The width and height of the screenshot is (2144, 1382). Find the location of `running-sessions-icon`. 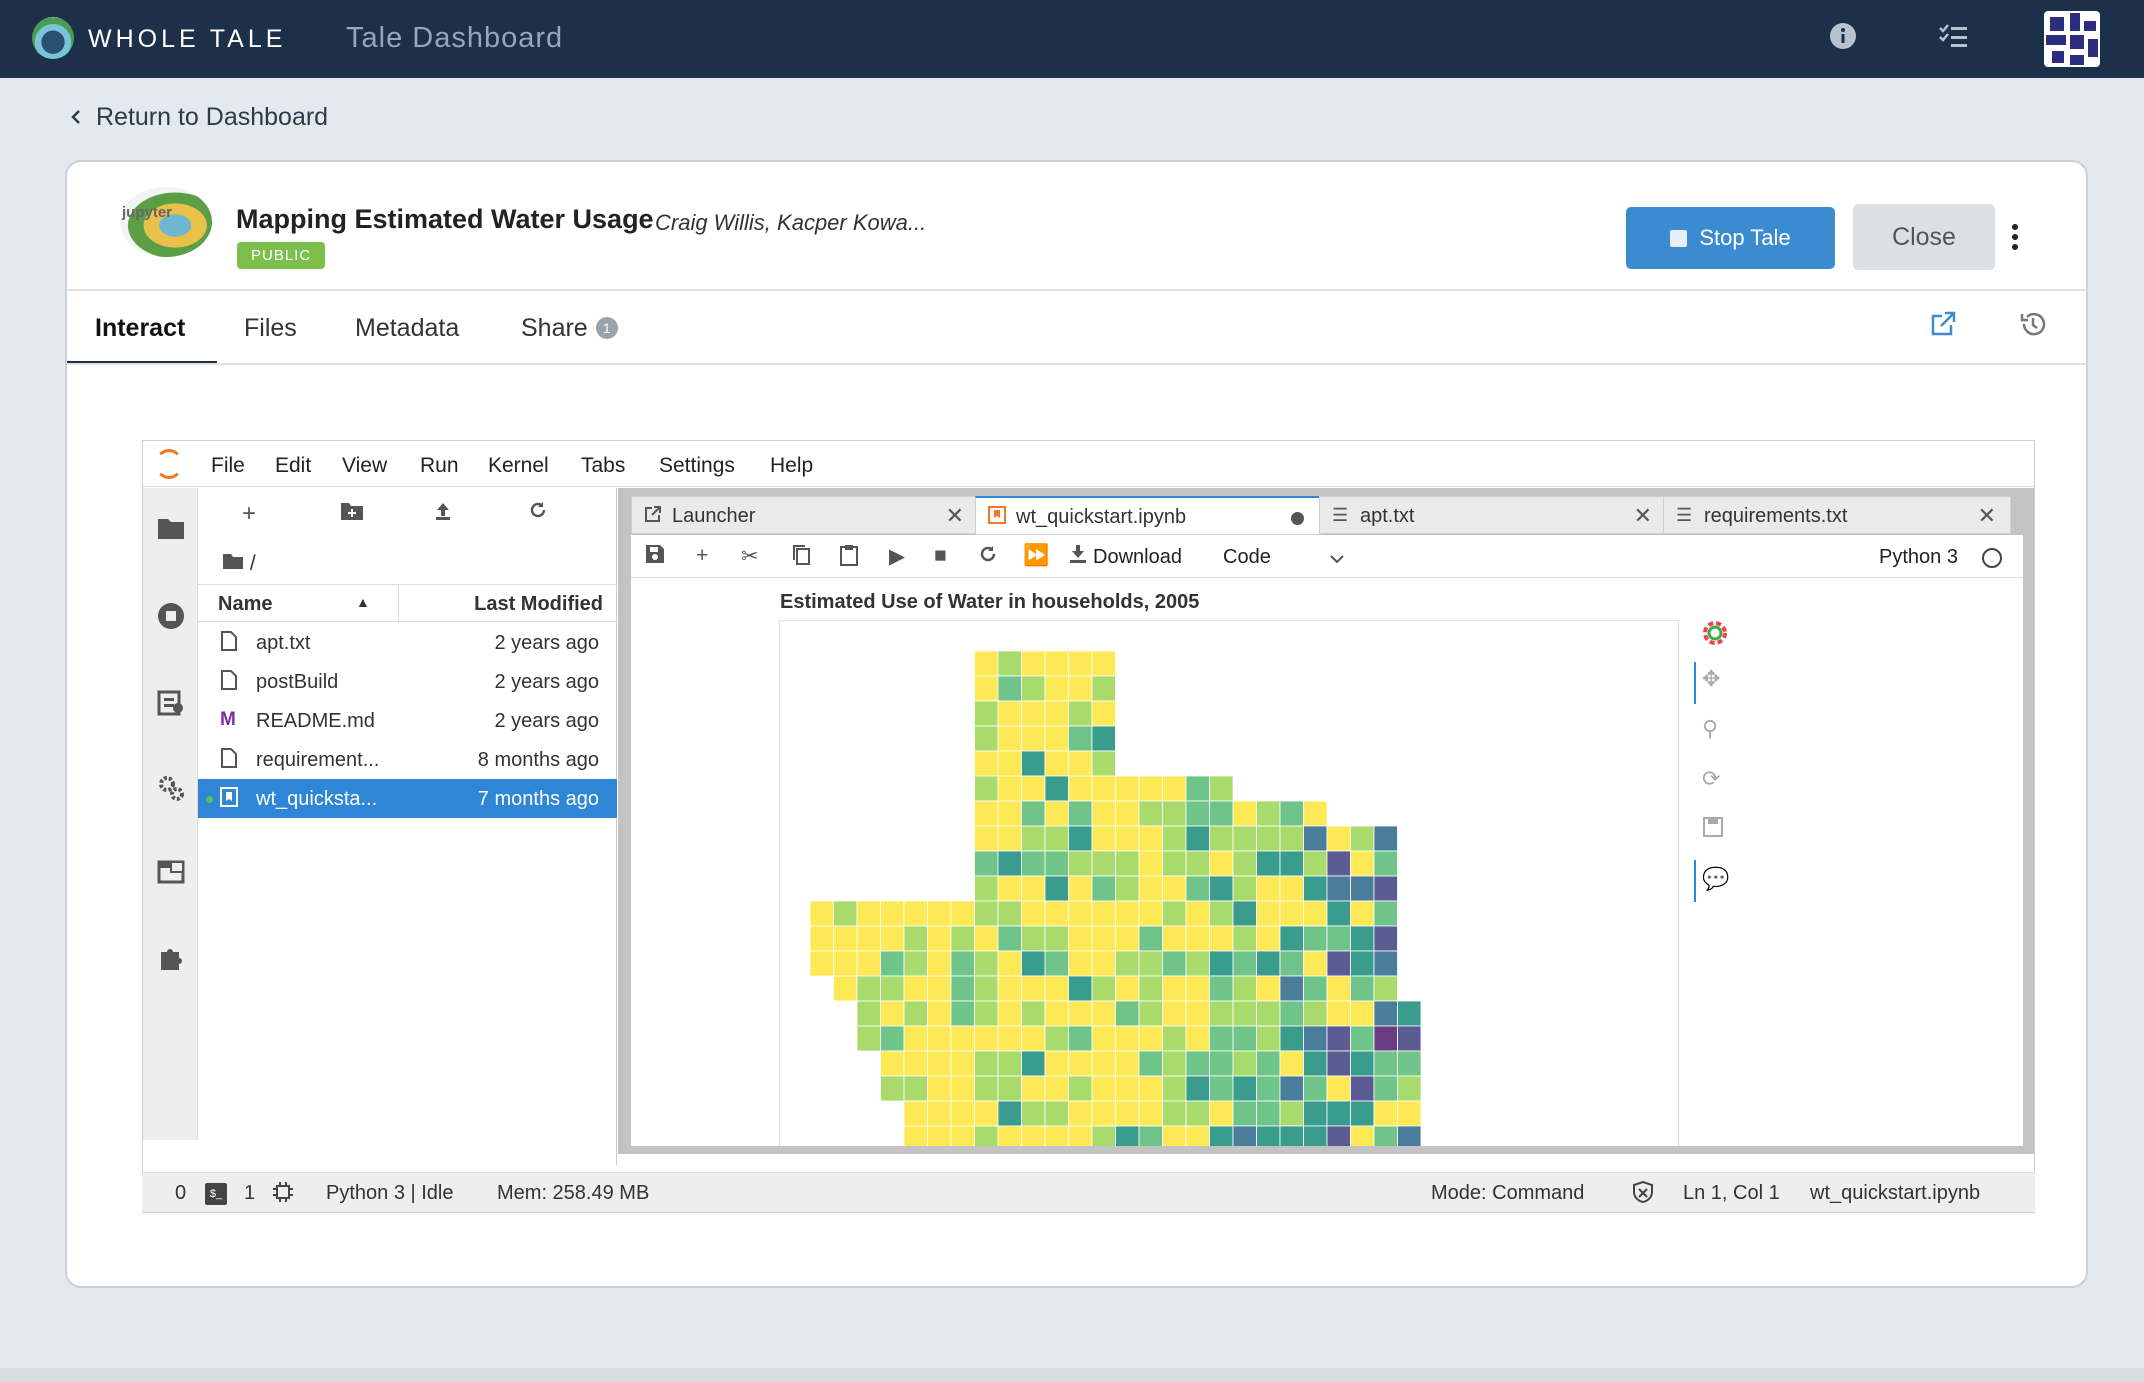

running-sessions-icon is located at coordinates (171, 619).